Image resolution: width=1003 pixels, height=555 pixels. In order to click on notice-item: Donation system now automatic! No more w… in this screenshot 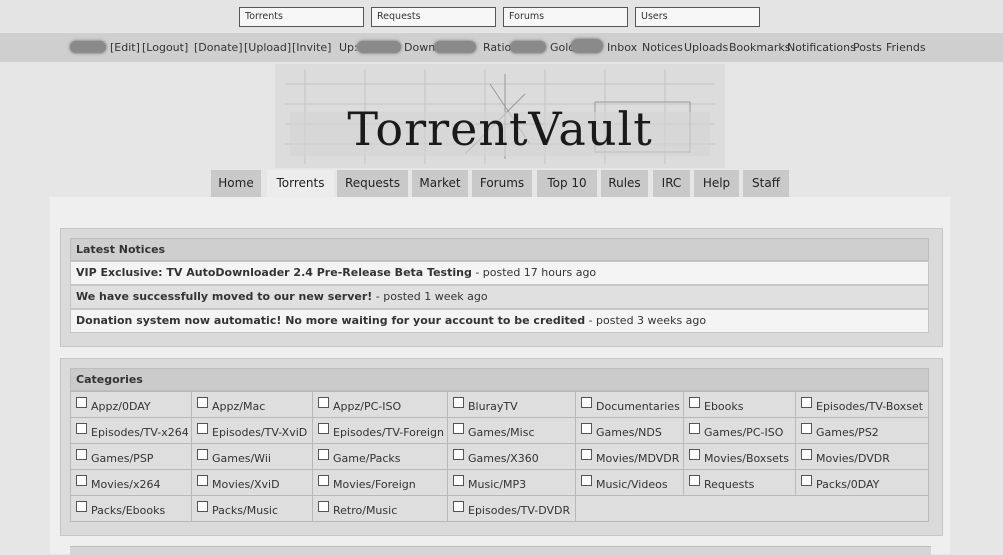, I will do `click(499, 321)`.